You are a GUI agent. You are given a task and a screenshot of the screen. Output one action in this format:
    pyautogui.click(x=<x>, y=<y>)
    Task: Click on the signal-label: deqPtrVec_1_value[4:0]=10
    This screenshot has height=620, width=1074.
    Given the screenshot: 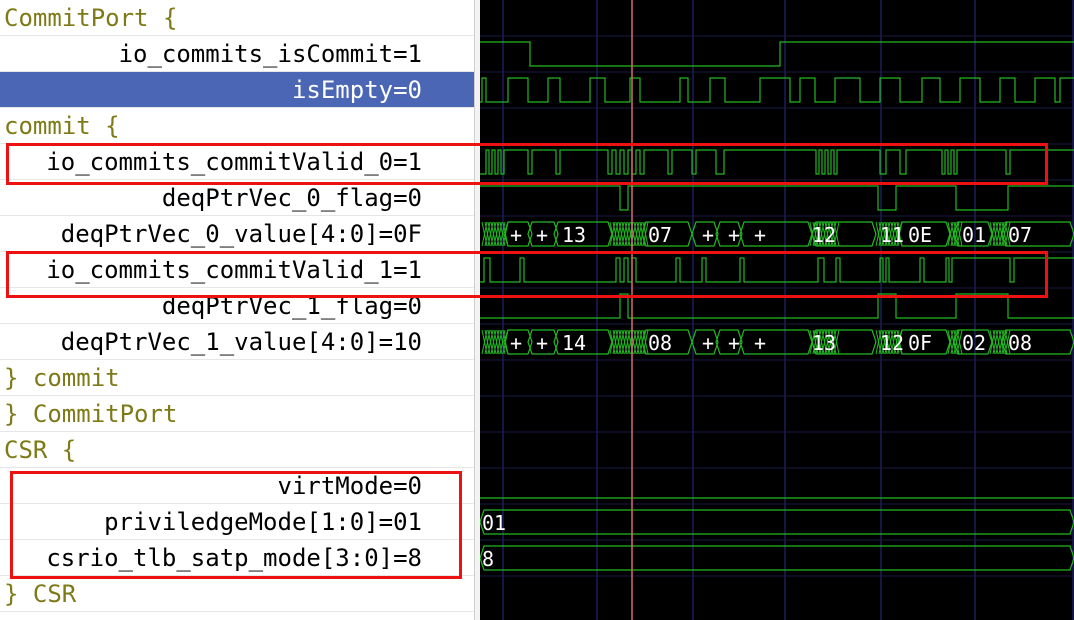 What is the action you would take?
    pyautogui.click(x=241, y=342)
    